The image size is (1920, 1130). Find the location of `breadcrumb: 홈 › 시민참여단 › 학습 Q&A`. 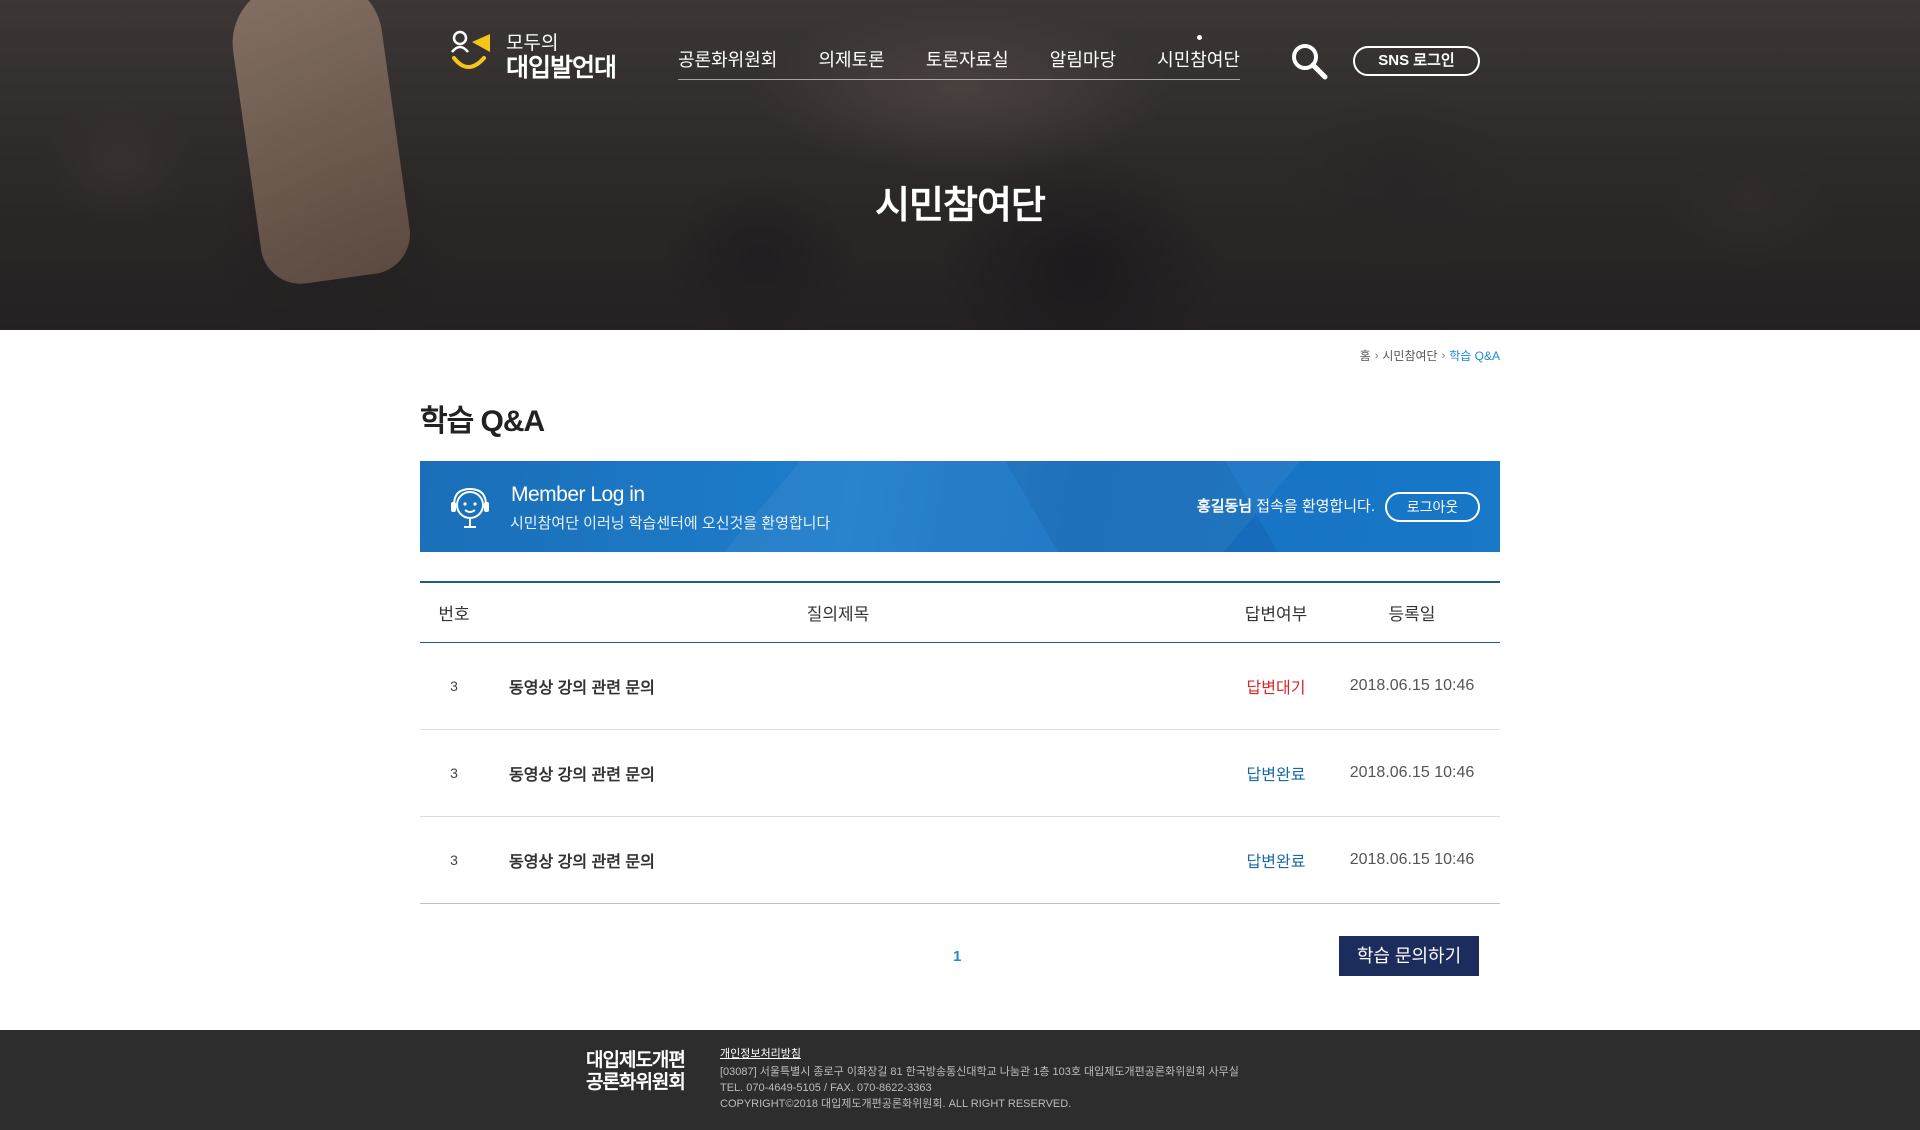

breadcrumb: 홈 › 시민참여단 › 학습 Q&A is located at coordinates (1430, 355).